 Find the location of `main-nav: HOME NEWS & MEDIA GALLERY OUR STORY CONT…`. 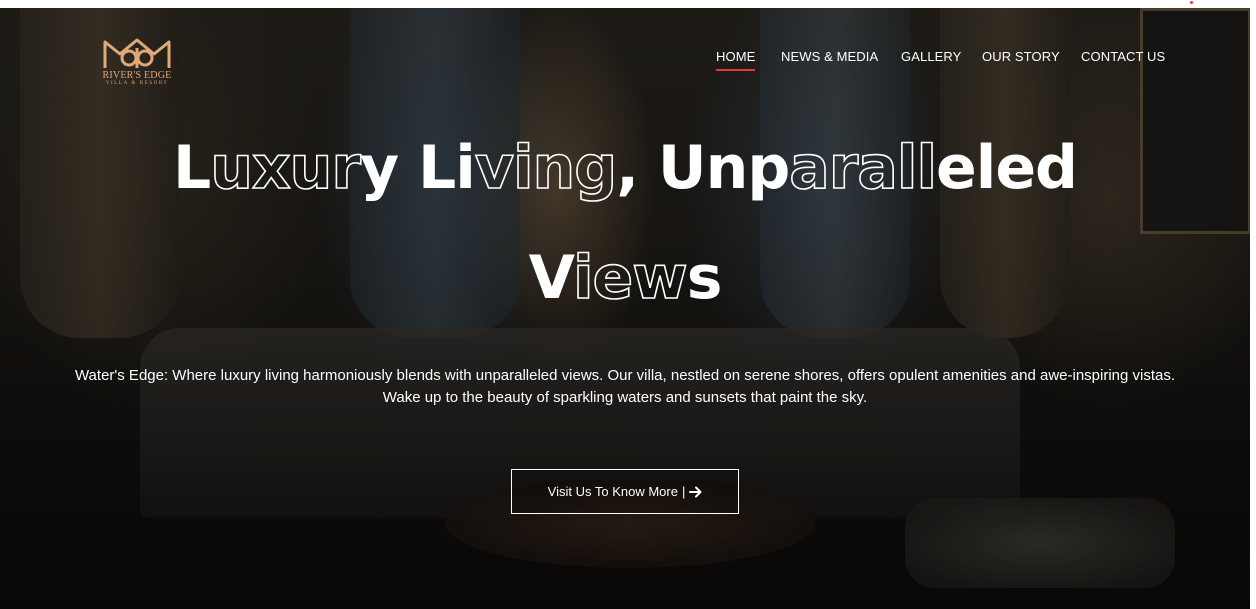

main-nav: HOME NEWS & MEDIA GALLERY OUR STORY CONT… is located at coordinates (625, 60).